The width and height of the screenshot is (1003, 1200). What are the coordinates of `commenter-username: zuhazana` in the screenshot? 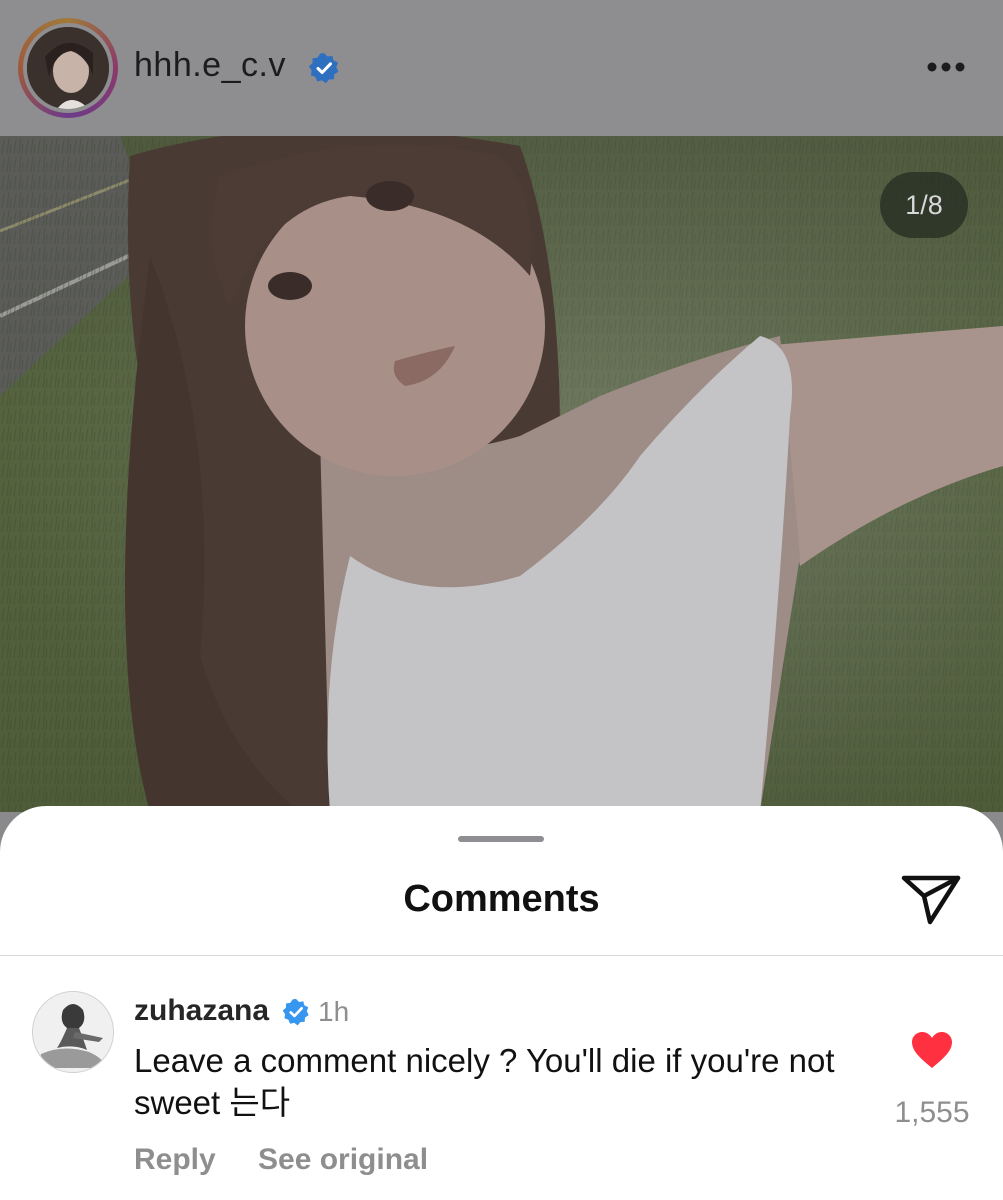 It's located at (201, 1011).